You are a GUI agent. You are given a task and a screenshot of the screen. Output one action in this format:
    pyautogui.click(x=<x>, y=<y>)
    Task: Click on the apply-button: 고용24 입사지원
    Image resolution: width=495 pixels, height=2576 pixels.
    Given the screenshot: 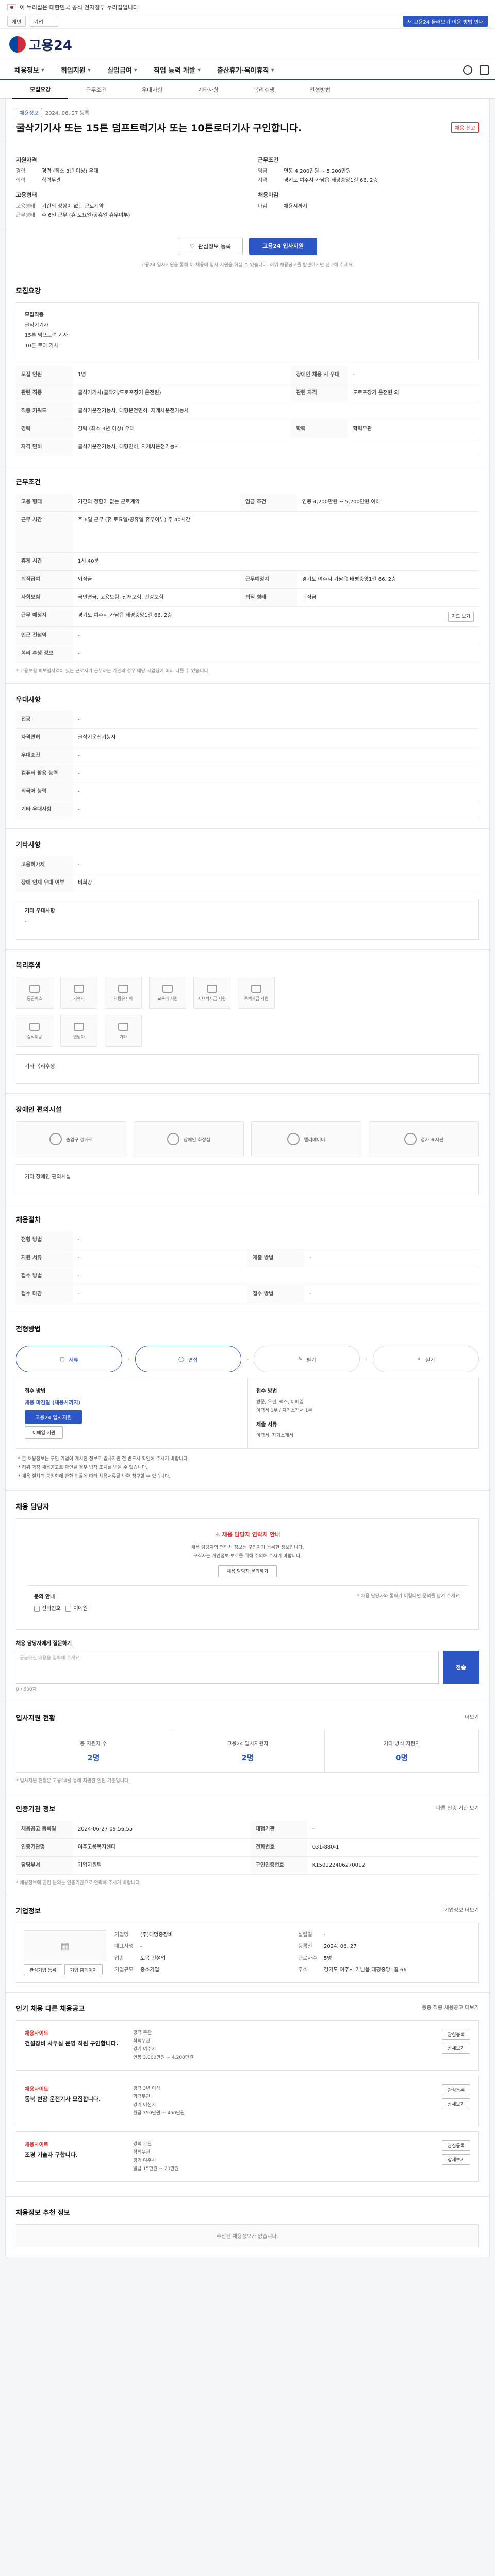 What is the action you would take?
    pyautogui.click(x=283, y=246)
    